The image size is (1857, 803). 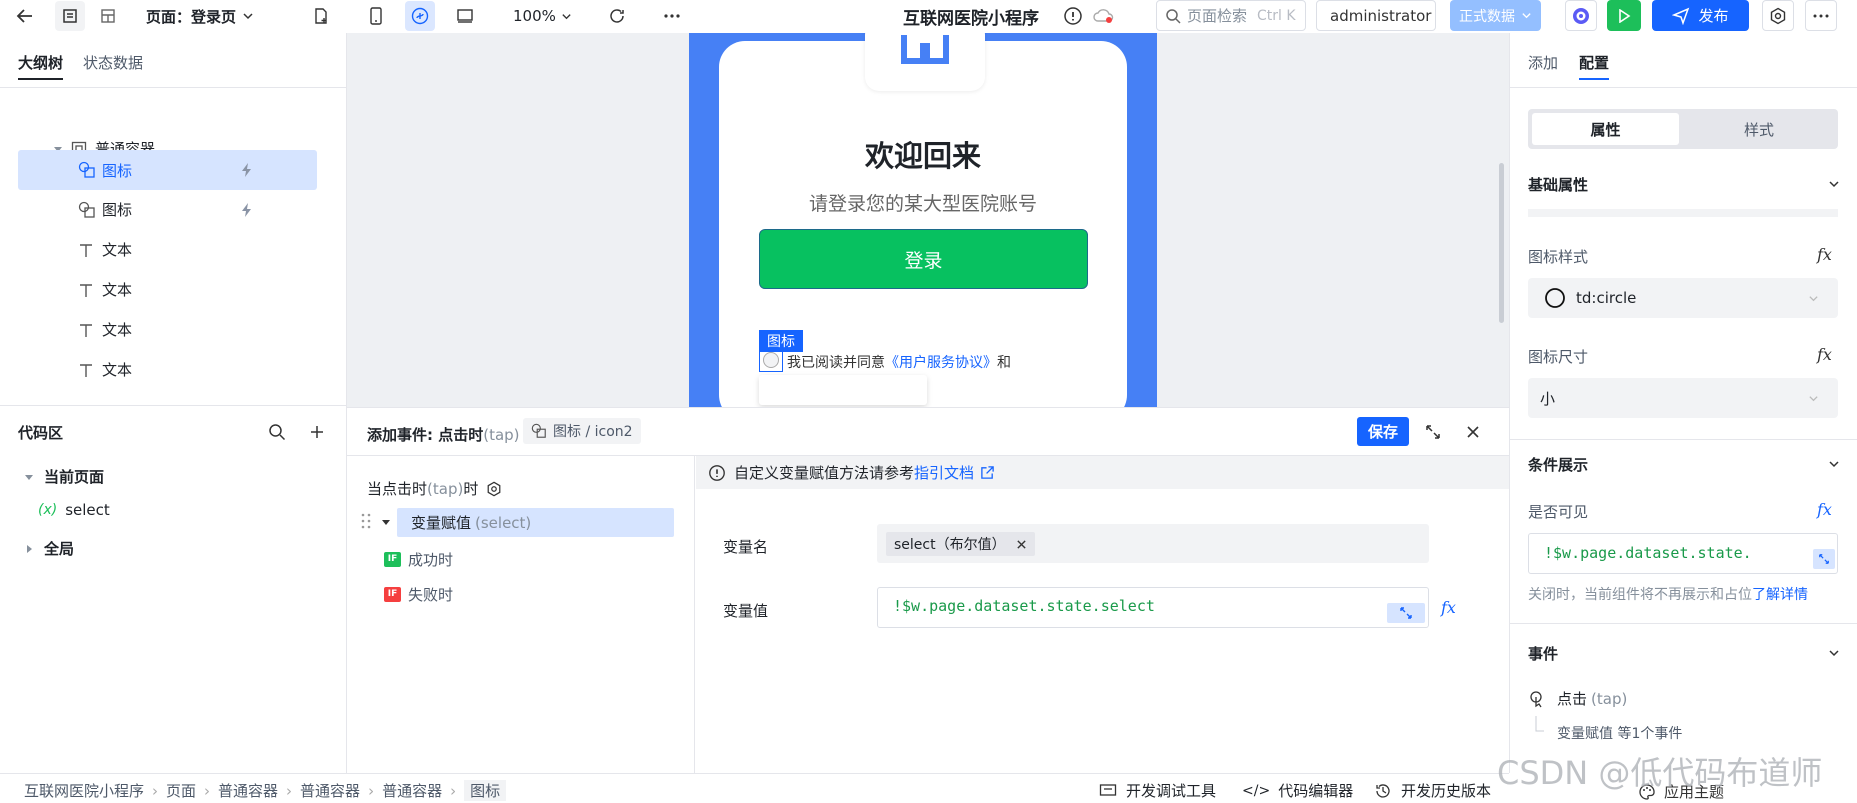 What do you see at coordinates (1543, 62) in the screenshot?
I see `tab-add: 添加` at bounding box center [1543, 62].